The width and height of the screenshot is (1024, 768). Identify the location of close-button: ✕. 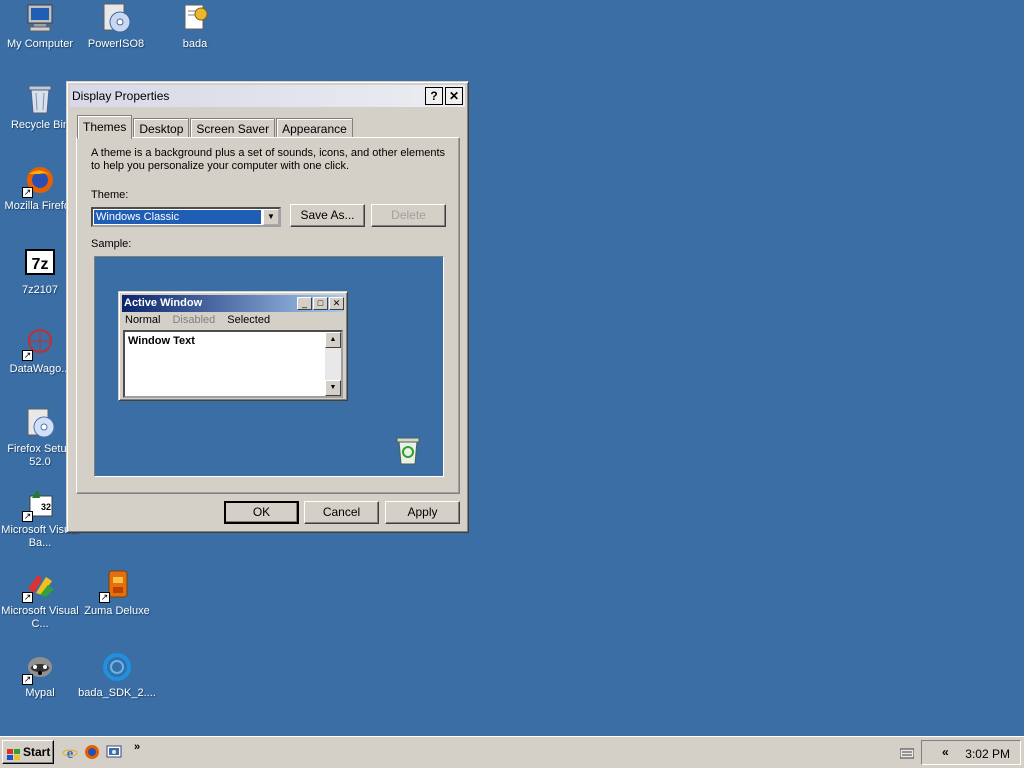
(454, 96).